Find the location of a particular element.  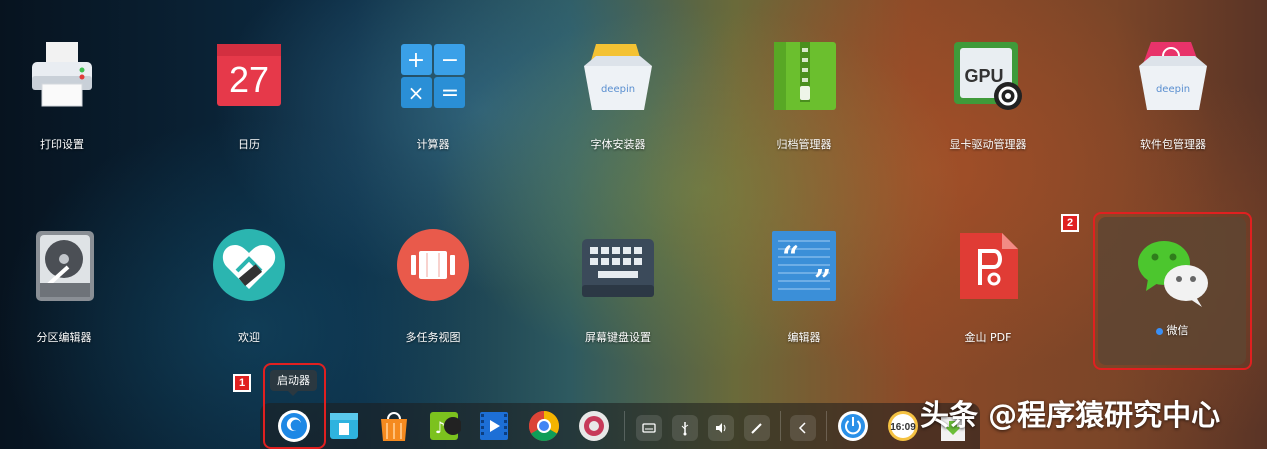

volume-icon is located at coordinates (721, 428).